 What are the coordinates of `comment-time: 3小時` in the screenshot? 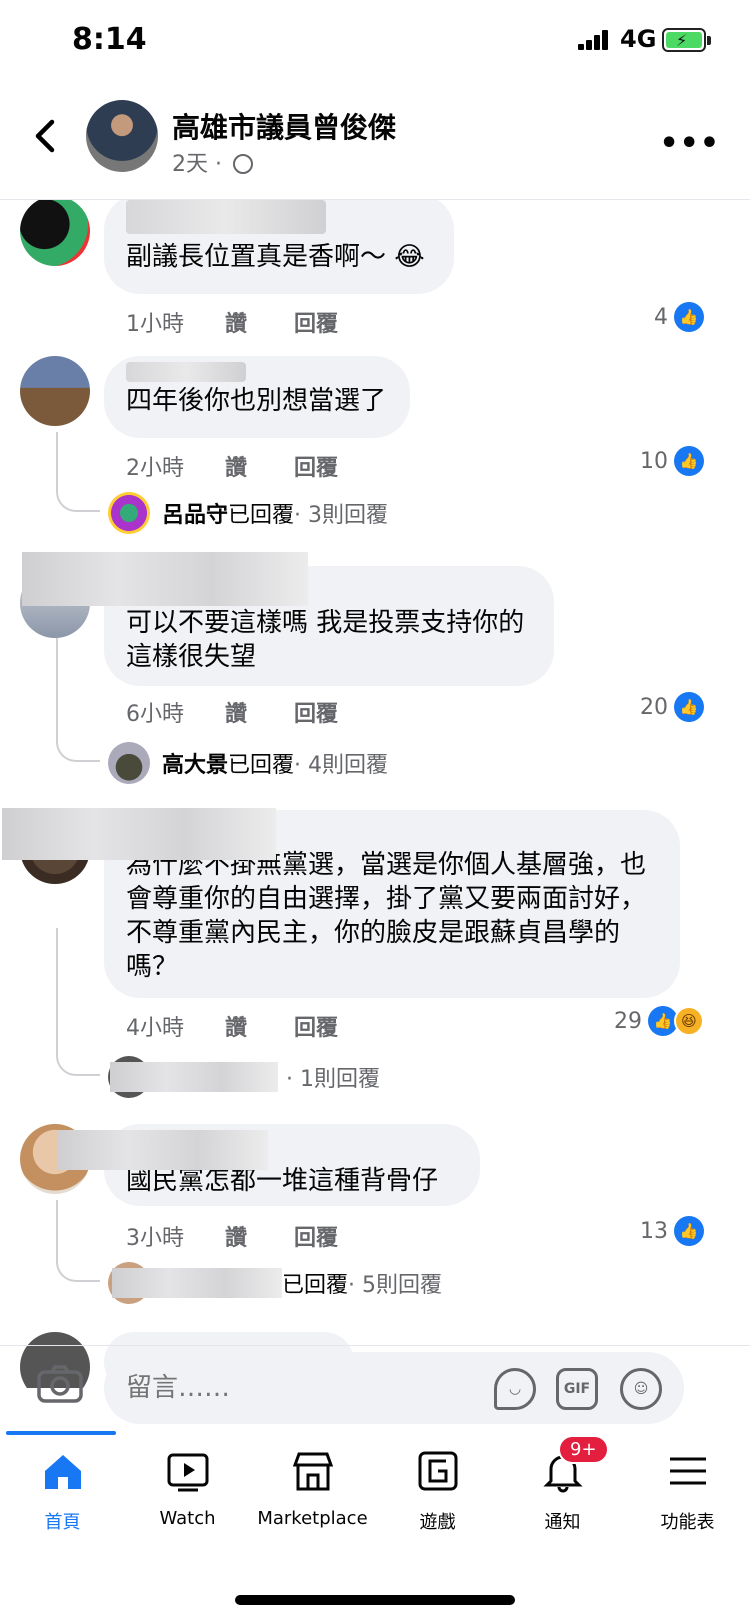 It's located at (155, 1238).